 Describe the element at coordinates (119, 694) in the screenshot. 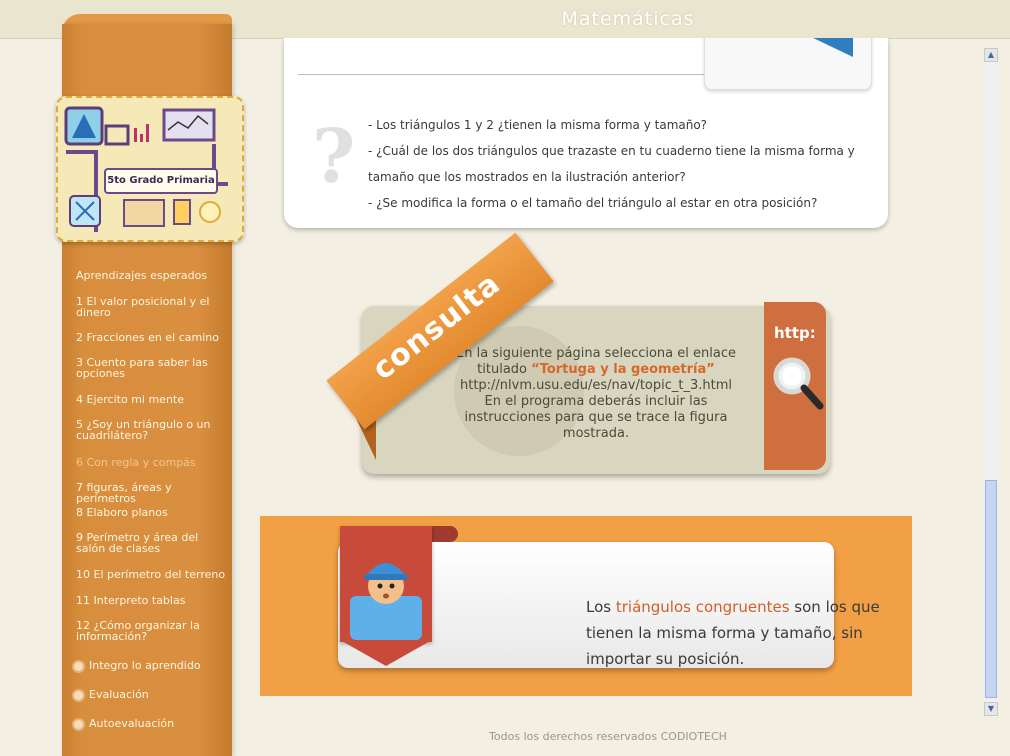

I see `sidebar-item-label: Evaluación` at that location.